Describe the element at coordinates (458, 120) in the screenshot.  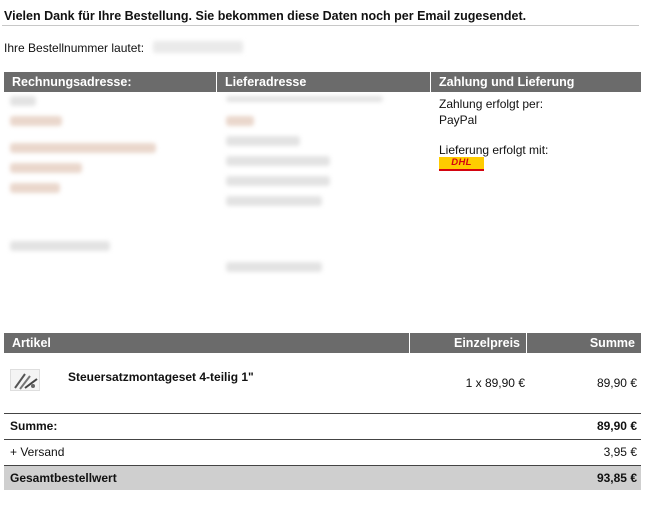
I see `payment-method: PayPal` at that location.